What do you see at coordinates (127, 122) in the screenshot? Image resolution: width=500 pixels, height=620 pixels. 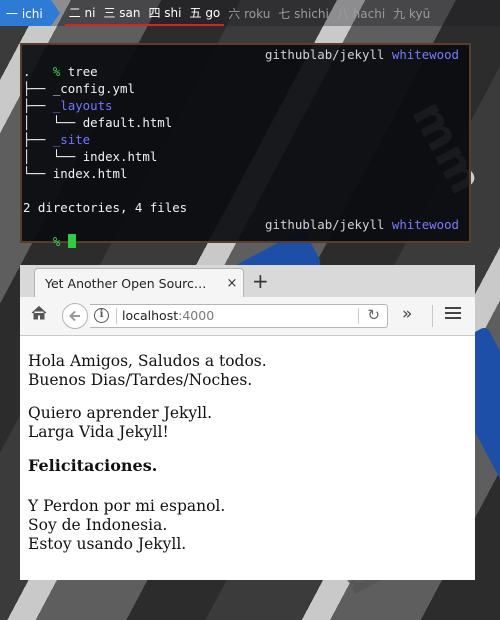 I see `tree-file: default.html` at bounding box center [127, 122].